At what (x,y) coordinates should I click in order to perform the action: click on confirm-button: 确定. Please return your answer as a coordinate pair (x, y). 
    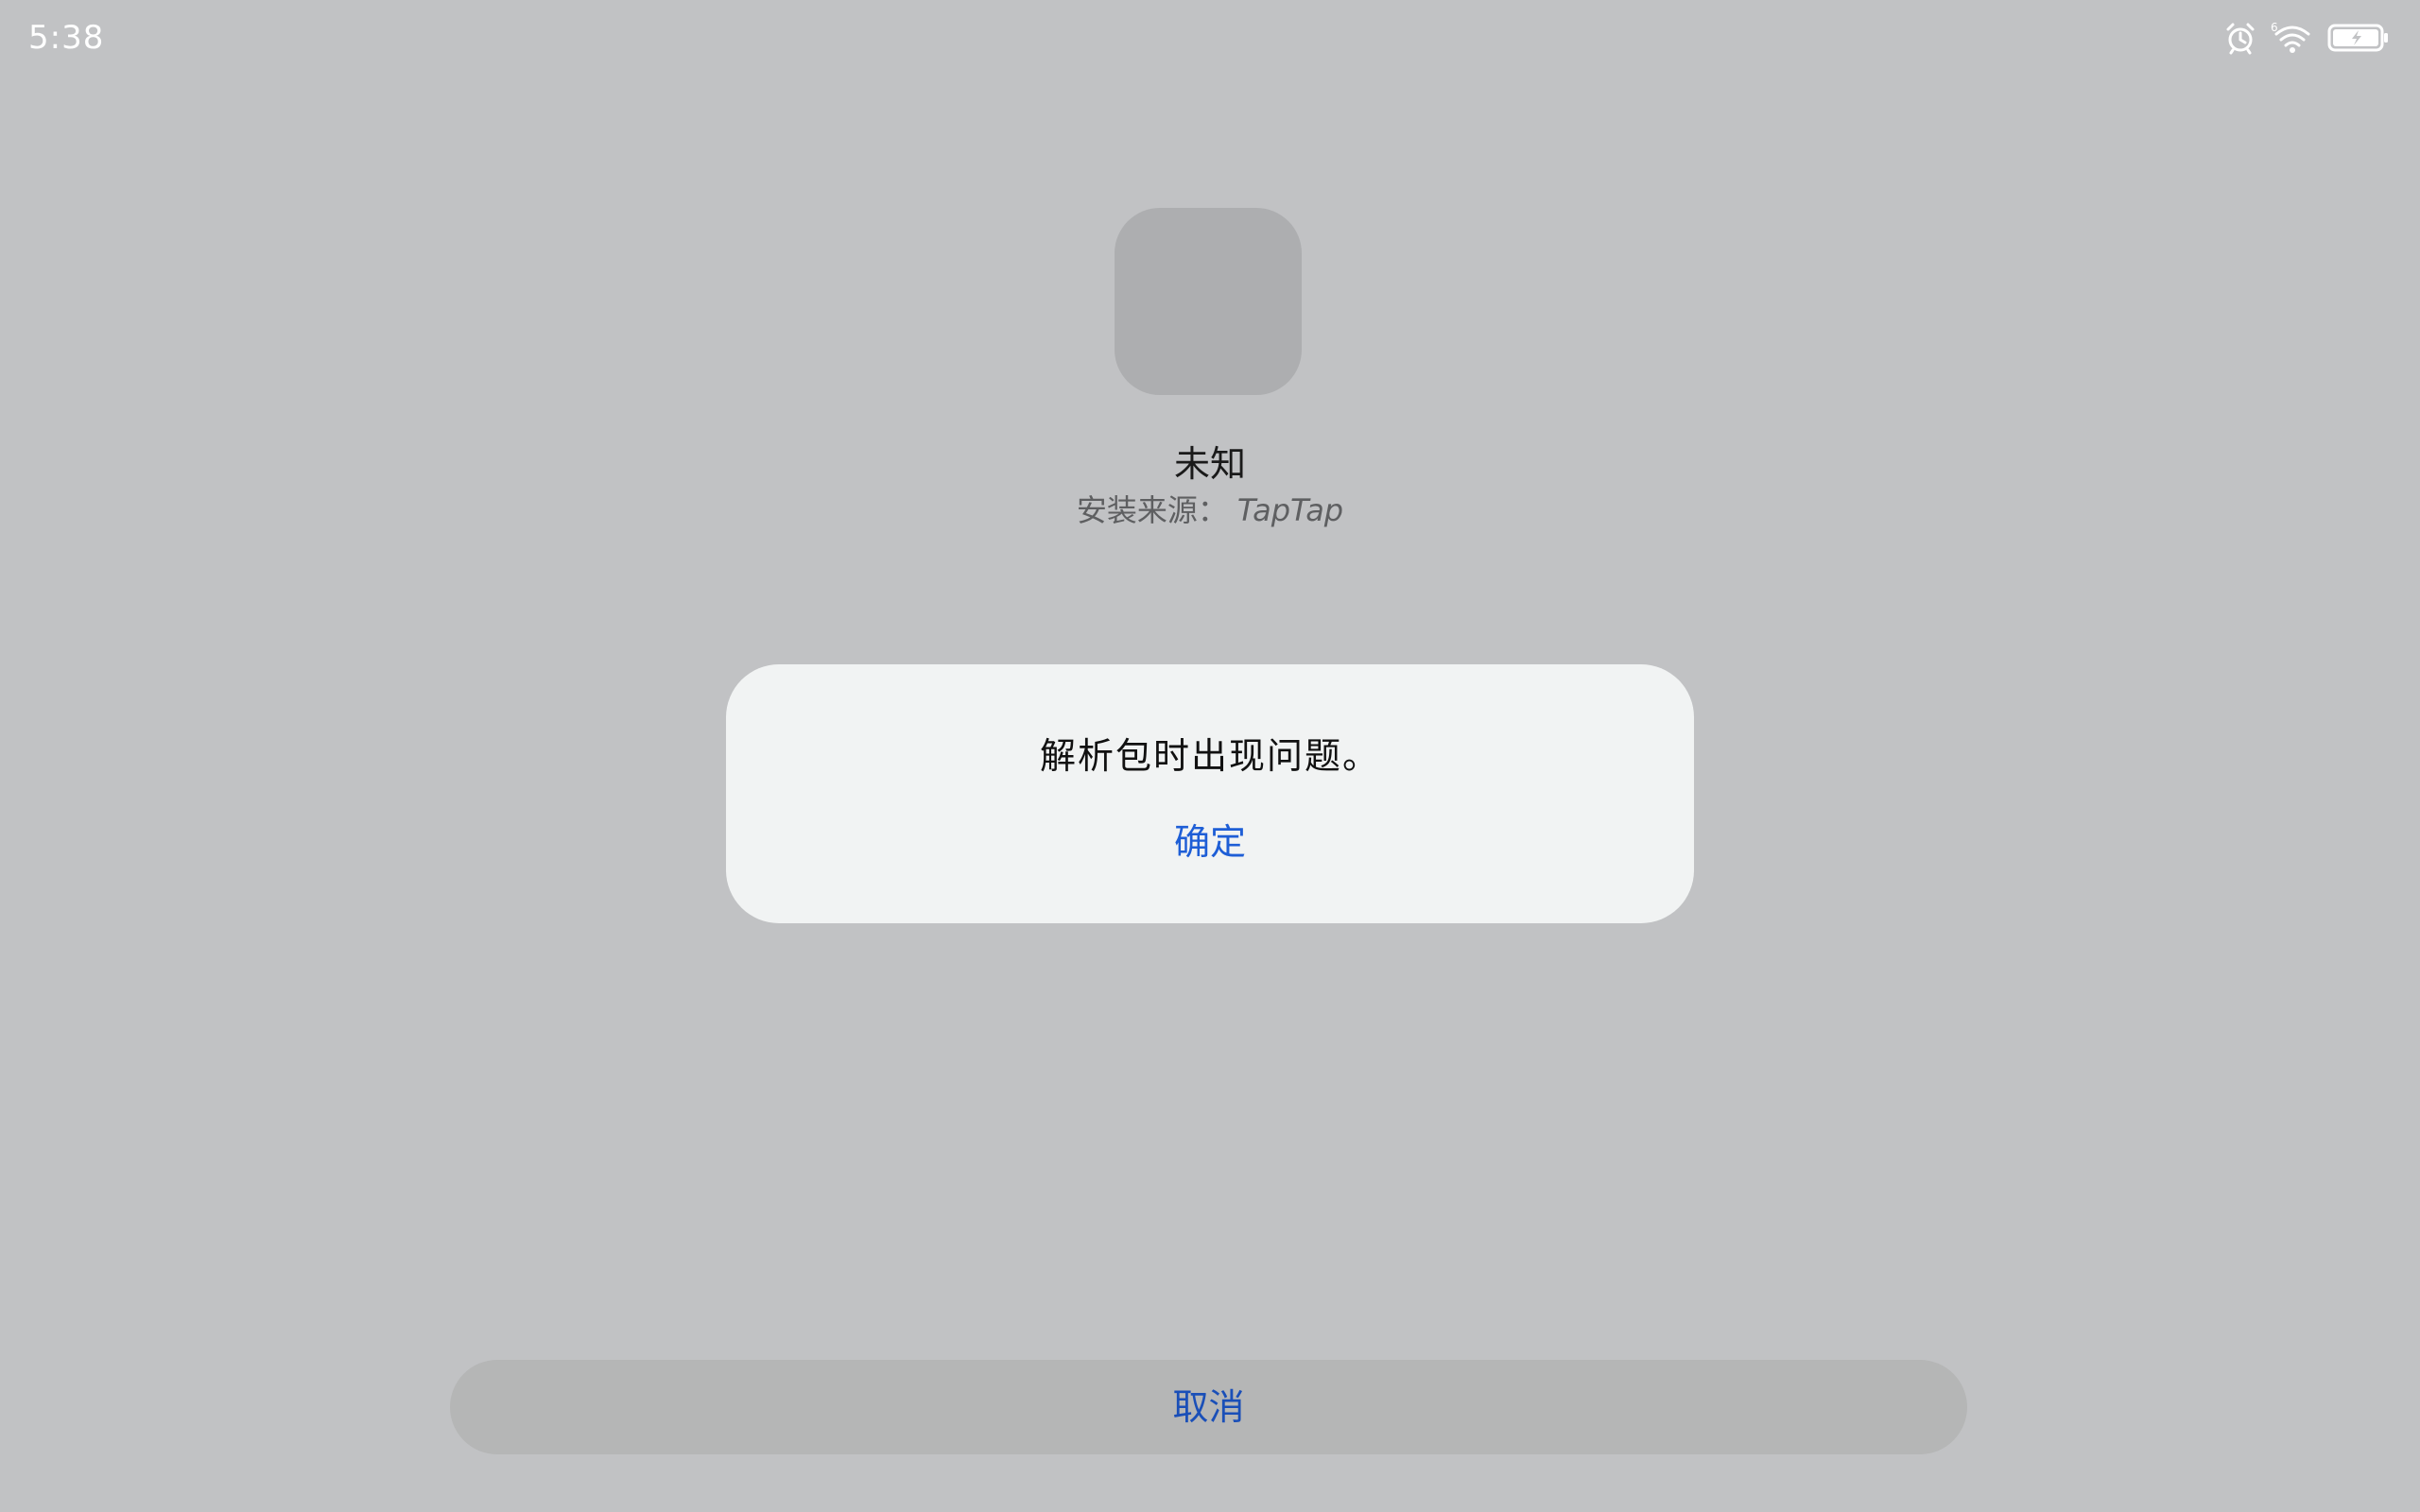
    Looking at the image, I should click on (1210, 842).